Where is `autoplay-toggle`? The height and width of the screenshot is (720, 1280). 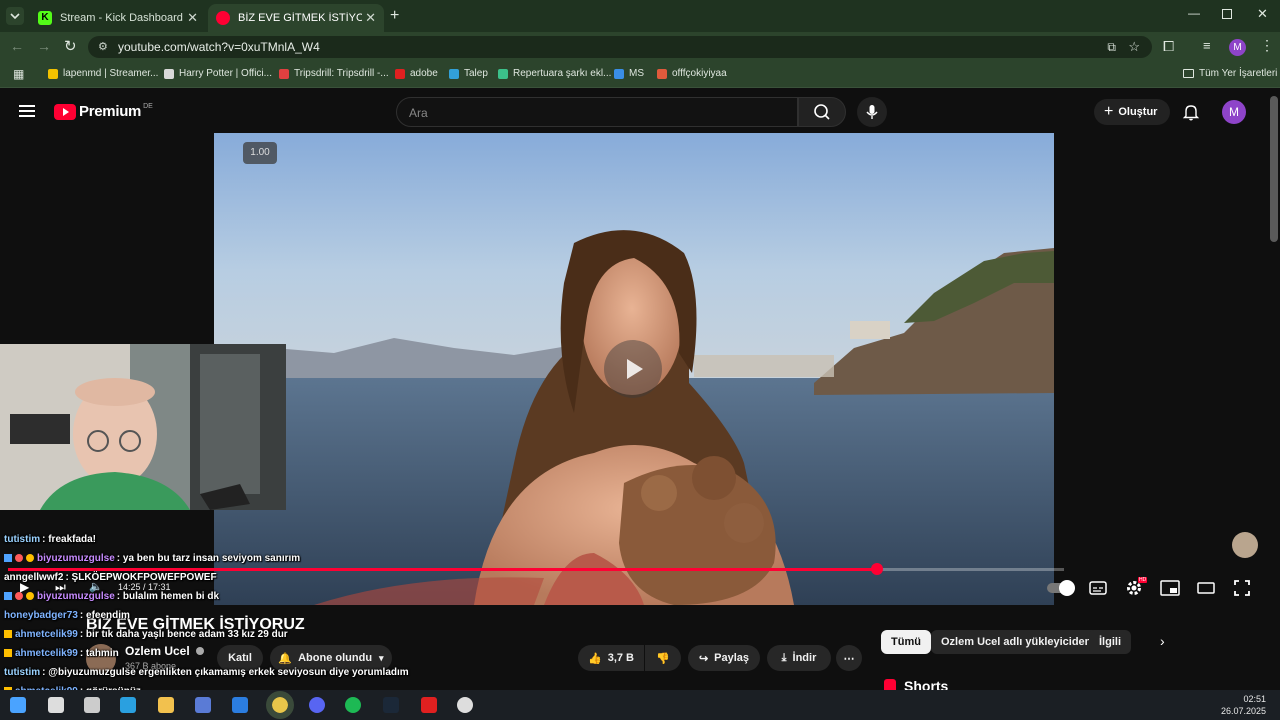 autoplay-toggle is located at coordinates (1061, 588).